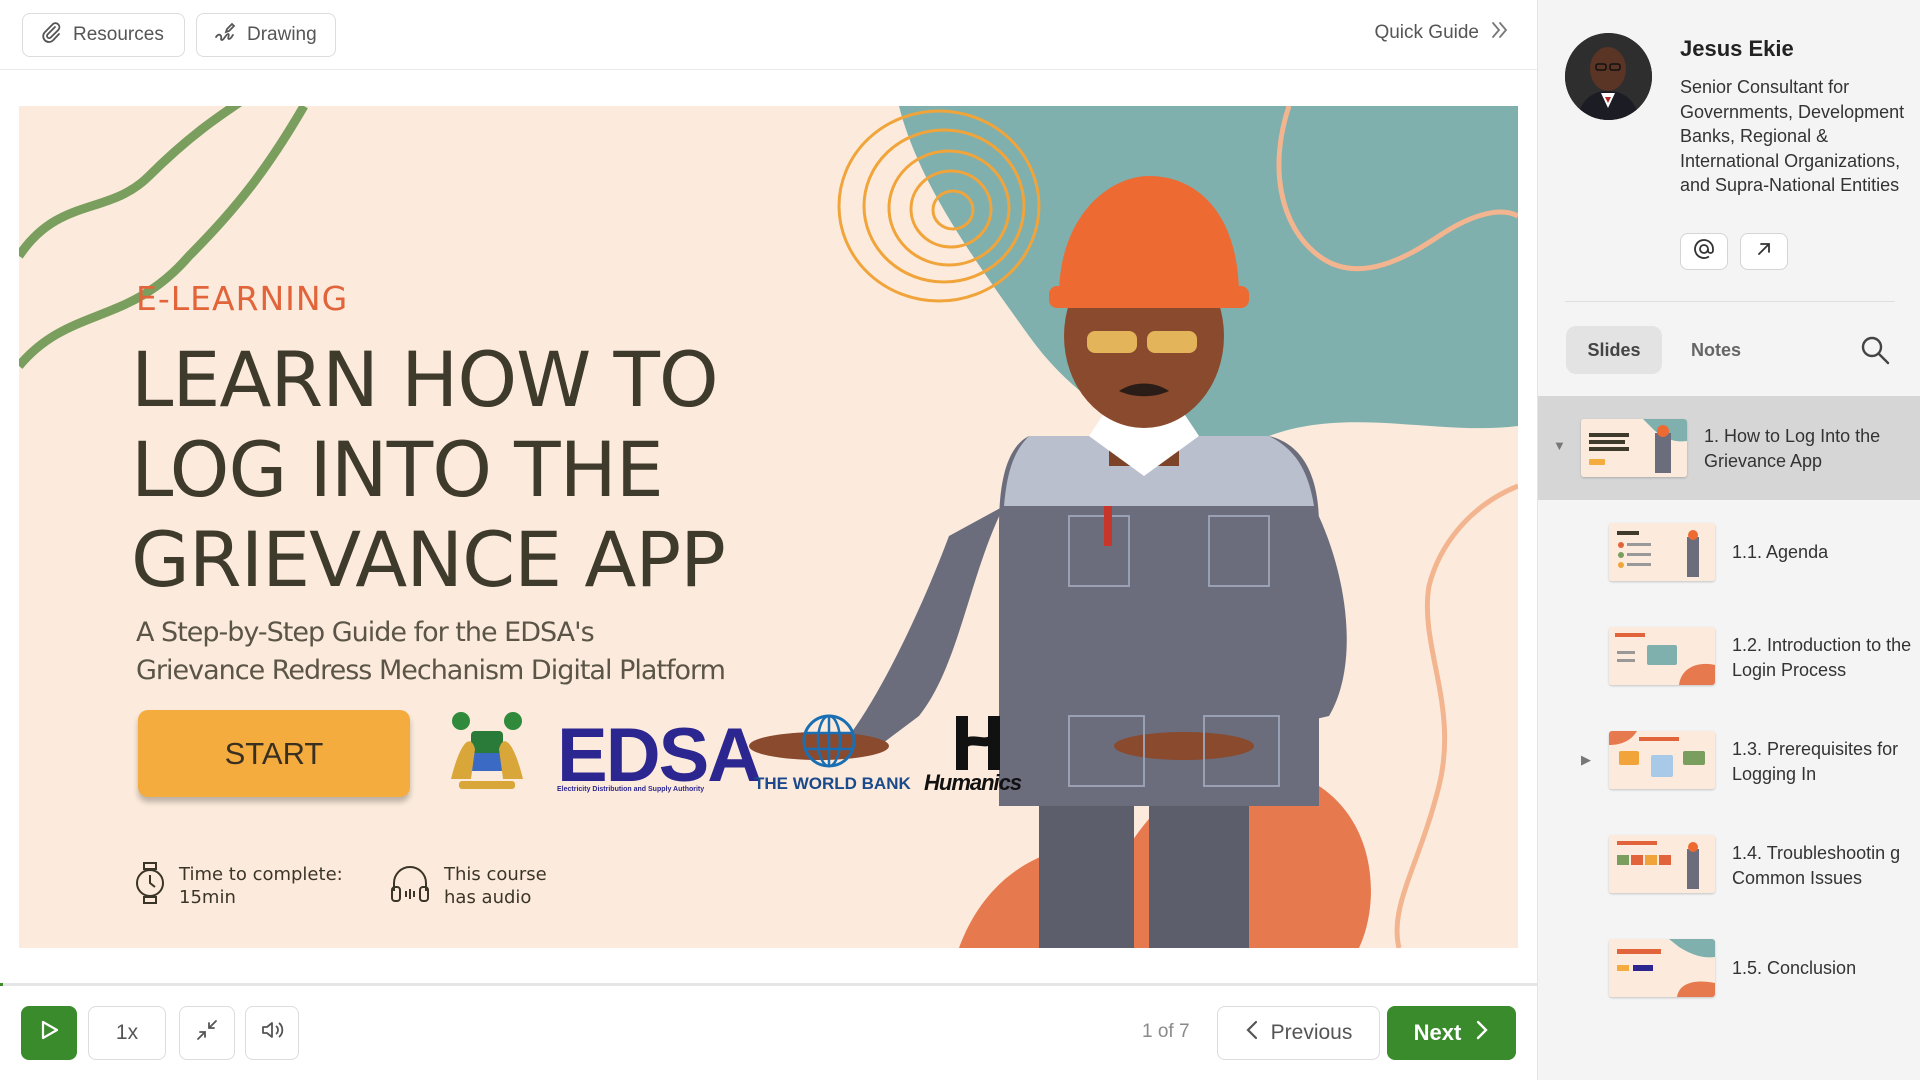 Image resolution: width=1920 pixels, height=1080 pixels. I want to click on play-icon, so click(49, 1033).